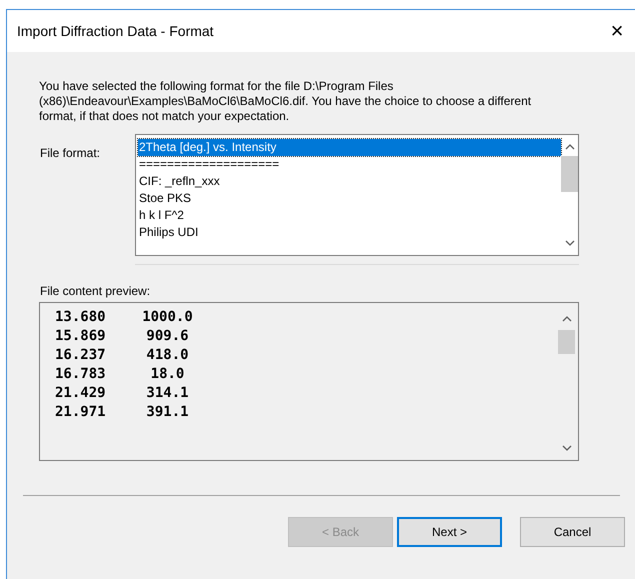  What do you see at coordinates (96, 291) in the screenshot?
I see `preview-label: File content preview:` at bounding box center [96, 291].